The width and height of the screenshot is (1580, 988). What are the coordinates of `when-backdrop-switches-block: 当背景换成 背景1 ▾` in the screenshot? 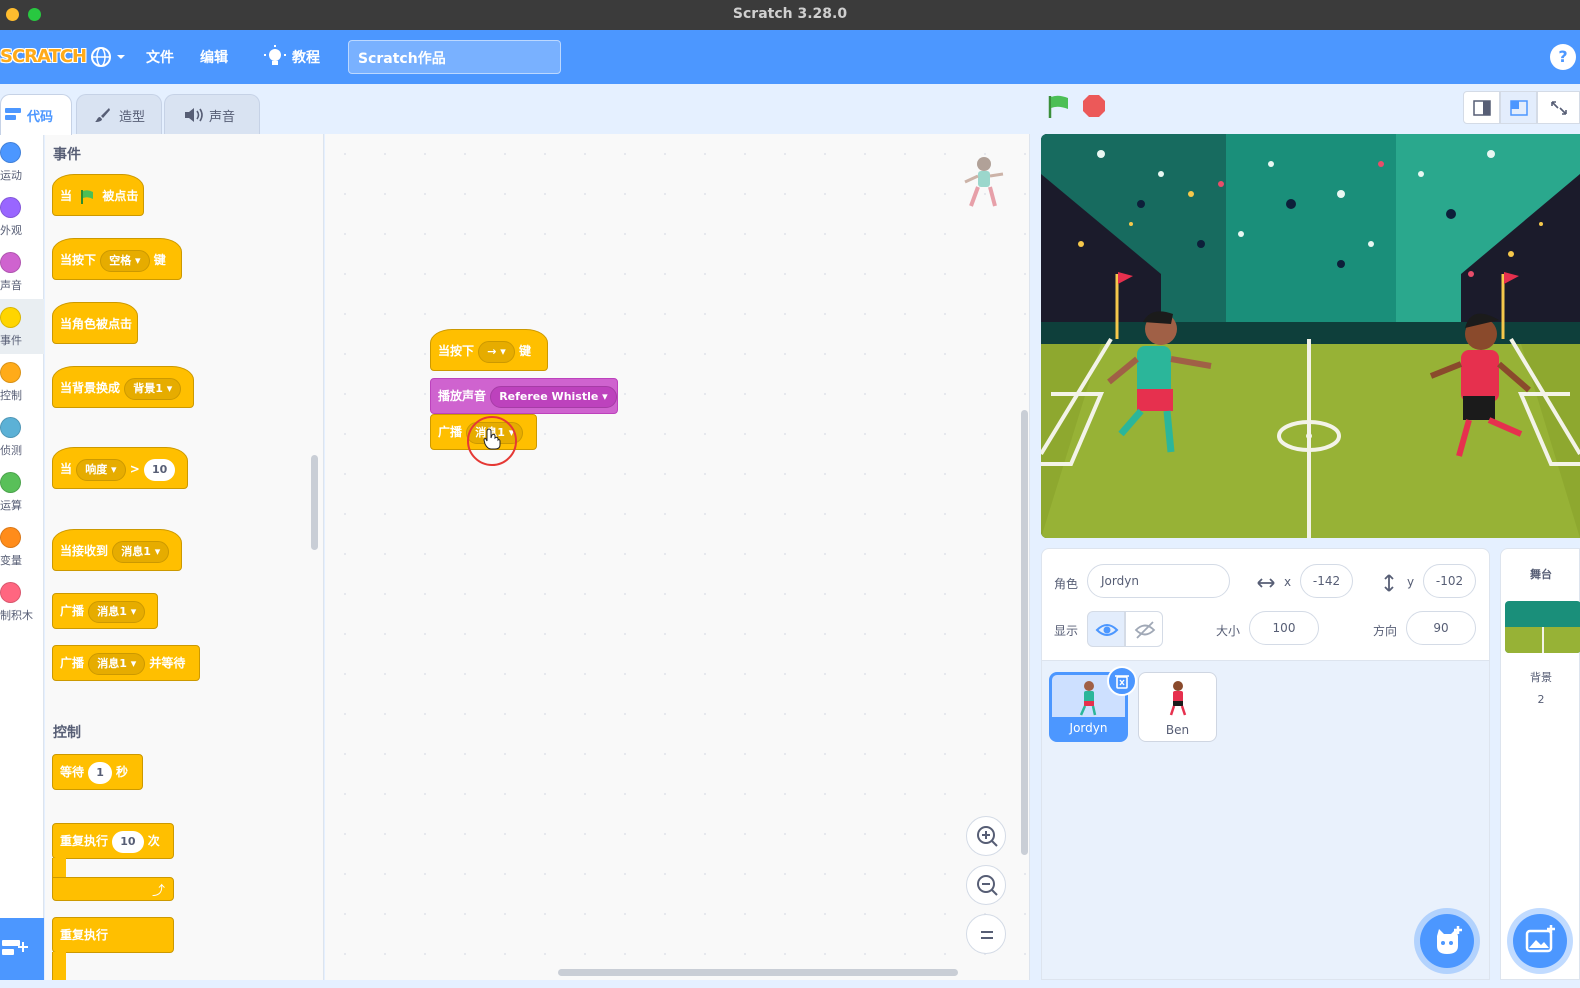 It's located at (123, 387).